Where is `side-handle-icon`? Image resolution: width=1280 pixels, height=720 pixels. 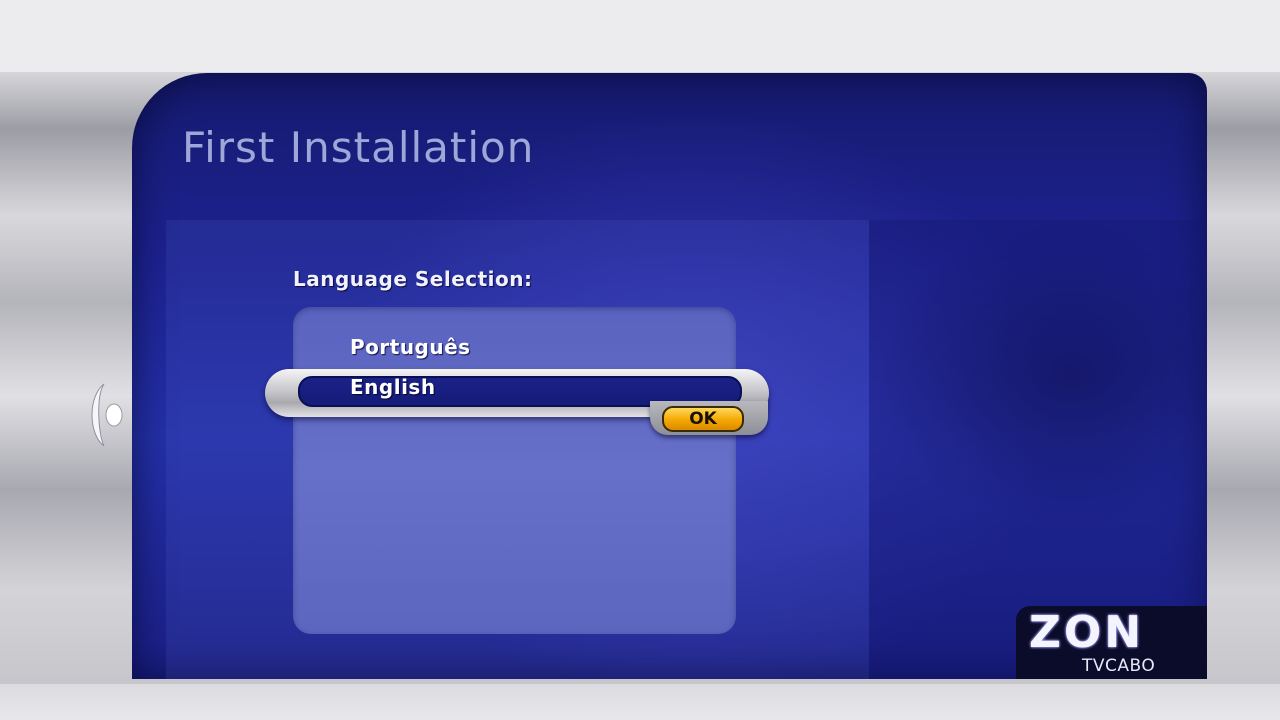 side-handle-icon is located at coordinates (107, 415).